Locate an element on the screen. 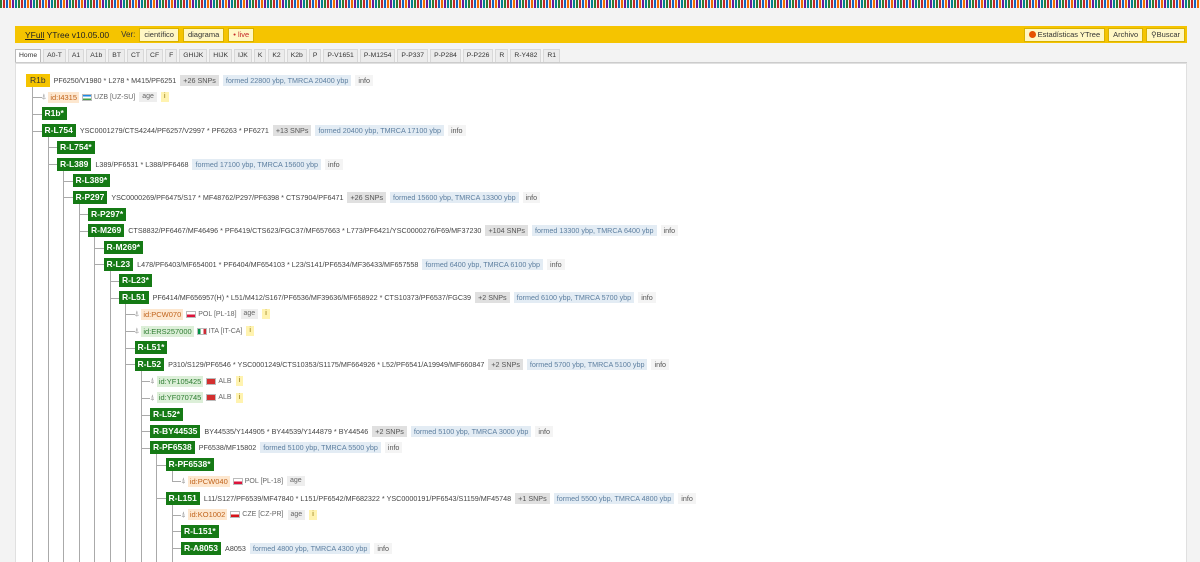  view-diagrama-button: diagrama is located at coordinates (203, 34).